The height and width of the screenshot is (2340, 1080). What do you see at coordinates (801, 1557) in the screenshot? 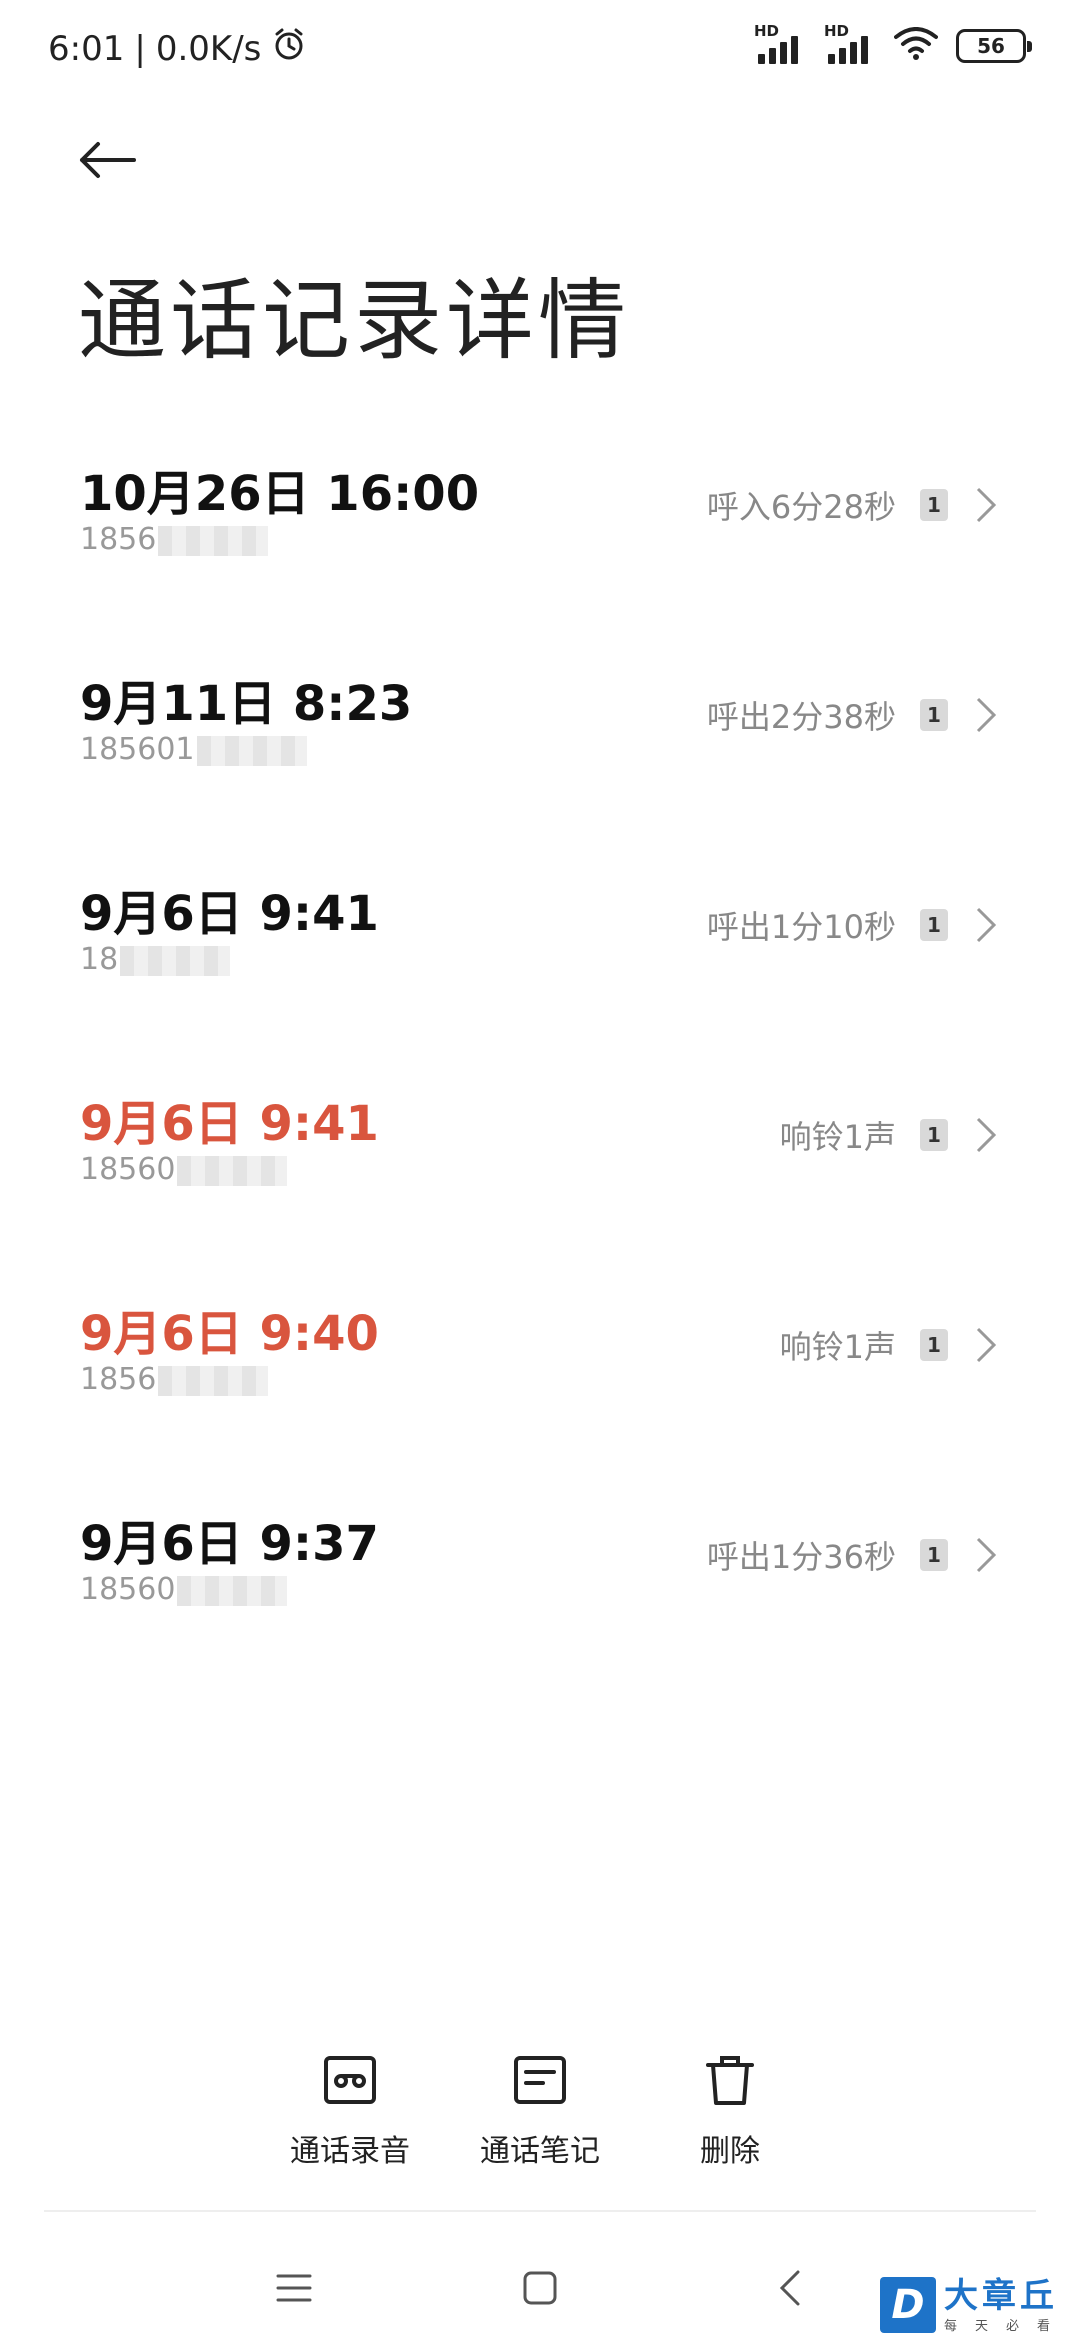
I see `call-summary: 呼出1分36秒` at bounding box center [801, 1557].